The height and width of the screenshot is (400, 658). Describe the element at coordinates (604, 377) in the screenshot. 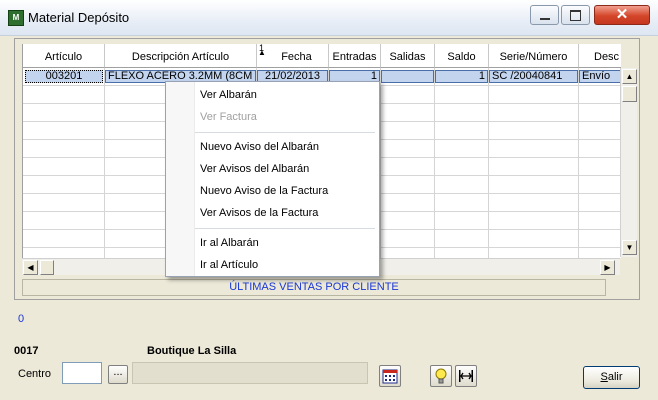

I see `exit-button-accesskey: S` at that location.